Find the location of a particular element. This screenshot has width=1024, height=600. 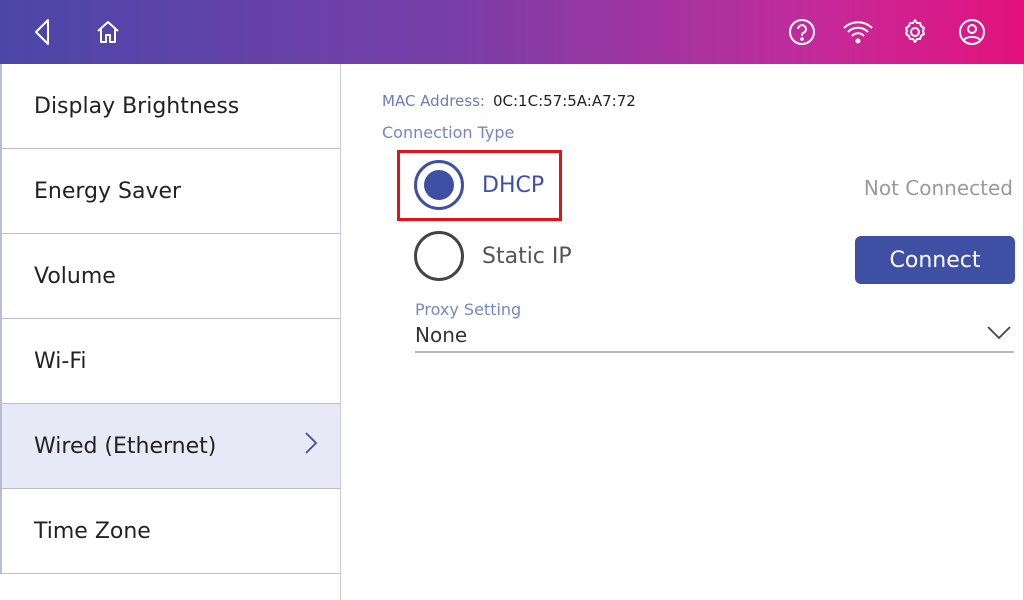

sidebar-item-label: Wi-Fi is located at coordinates (60, 361).